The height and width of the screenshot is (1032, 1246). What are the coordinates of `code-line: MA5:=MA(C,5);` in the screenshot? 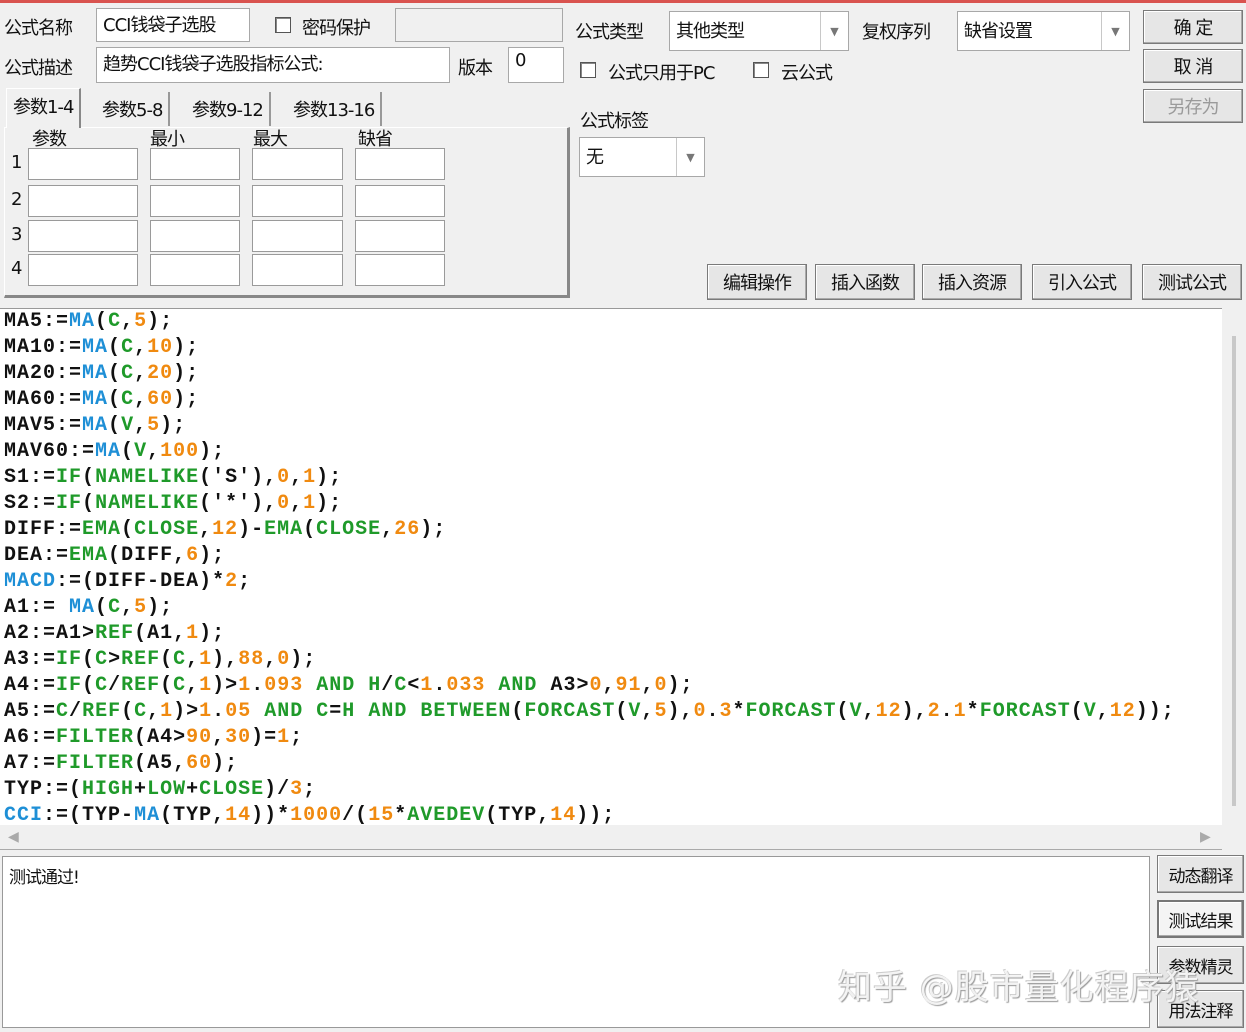 It's located at (611, 322).